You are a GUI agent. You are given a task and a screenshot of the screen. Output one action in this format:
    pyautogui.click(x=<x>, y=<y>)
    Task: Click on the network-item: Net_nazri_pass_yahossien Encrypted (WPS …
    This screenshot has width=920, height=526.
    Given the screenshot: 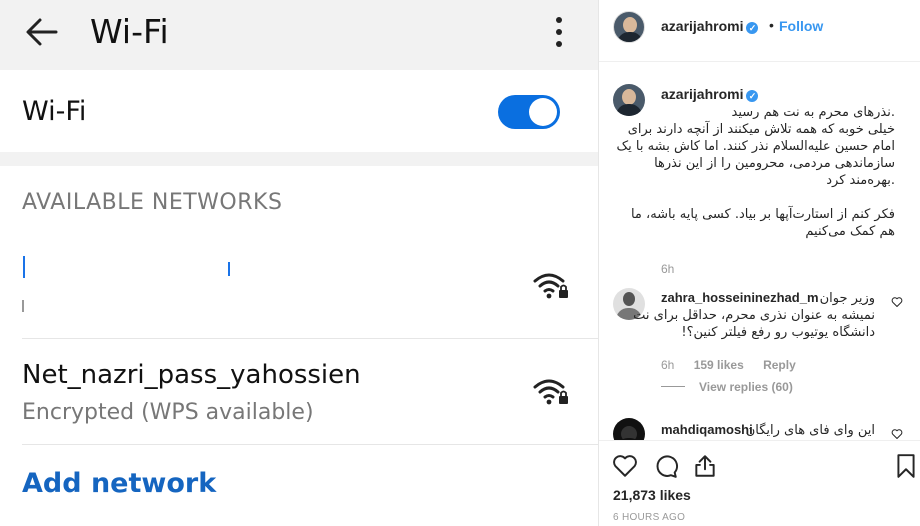 What is the action you would take?
    pyautogui.click(x=299, y=398)
    